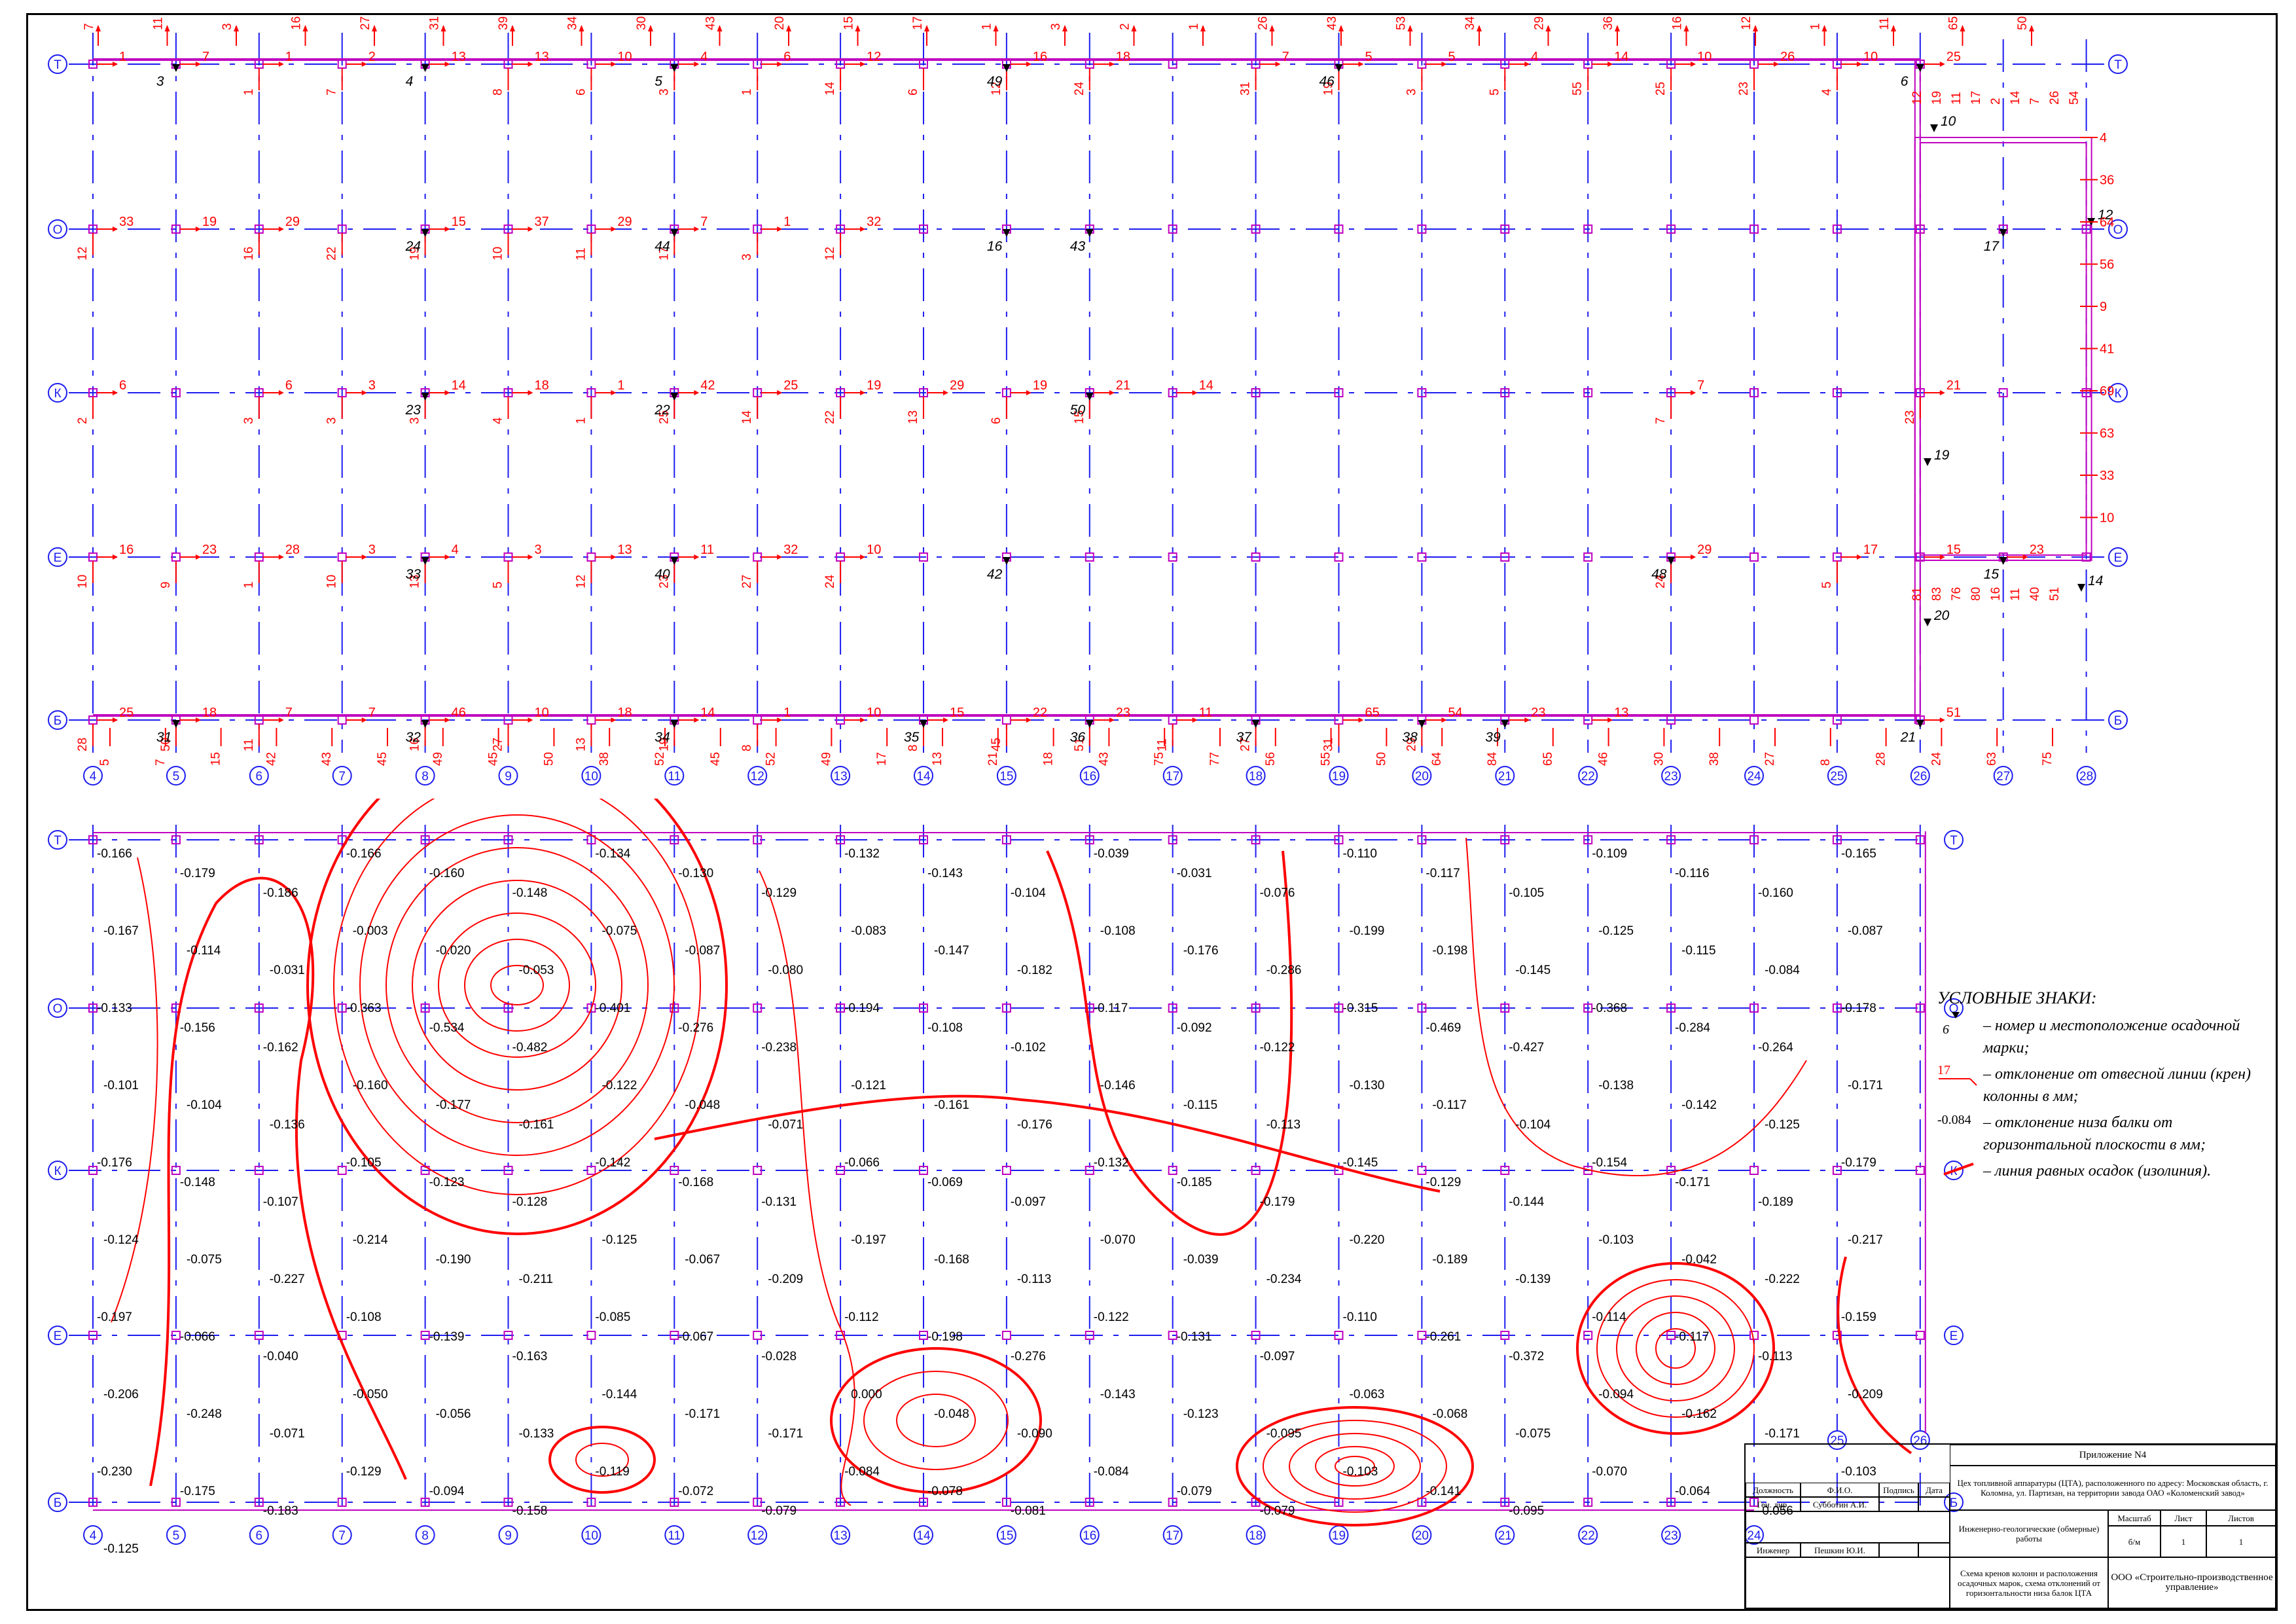  Describe the element at coordinates (2086, 777) in the screenshot. I see `axis-label-col: 28` at that location.